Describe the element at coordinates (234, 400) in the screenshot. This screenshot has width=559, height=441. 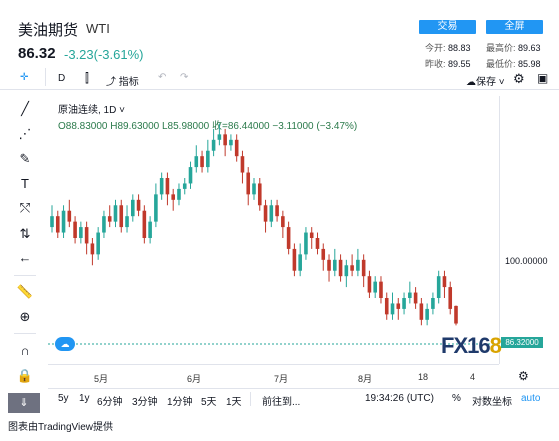
I see `range-1d: 1天` at that location.